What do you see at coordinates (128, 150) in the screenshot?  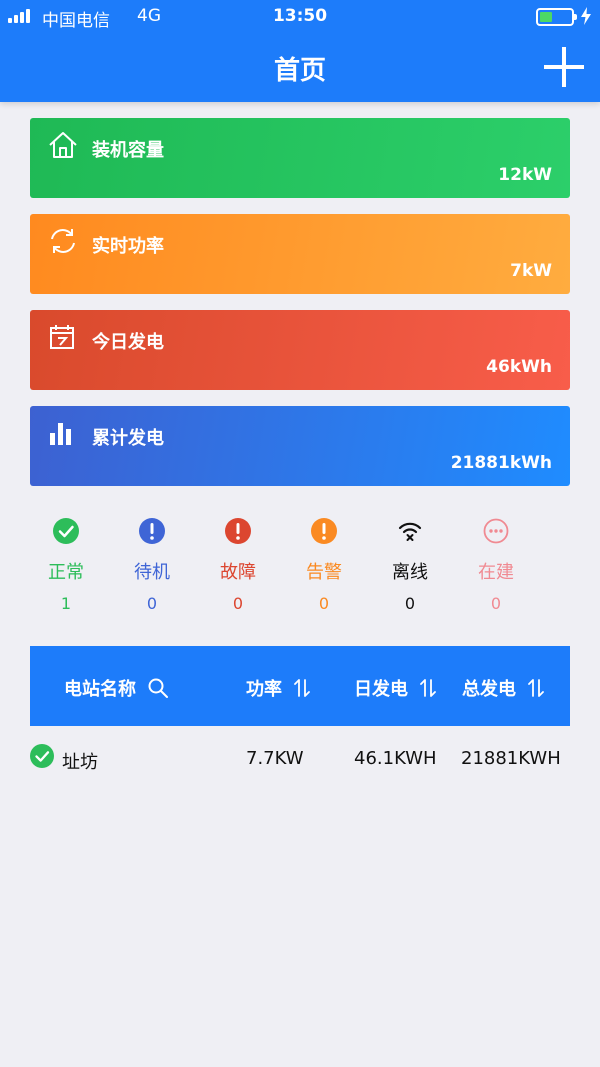 I see `card-label: 装机容量` at bounding box center [128, 150].